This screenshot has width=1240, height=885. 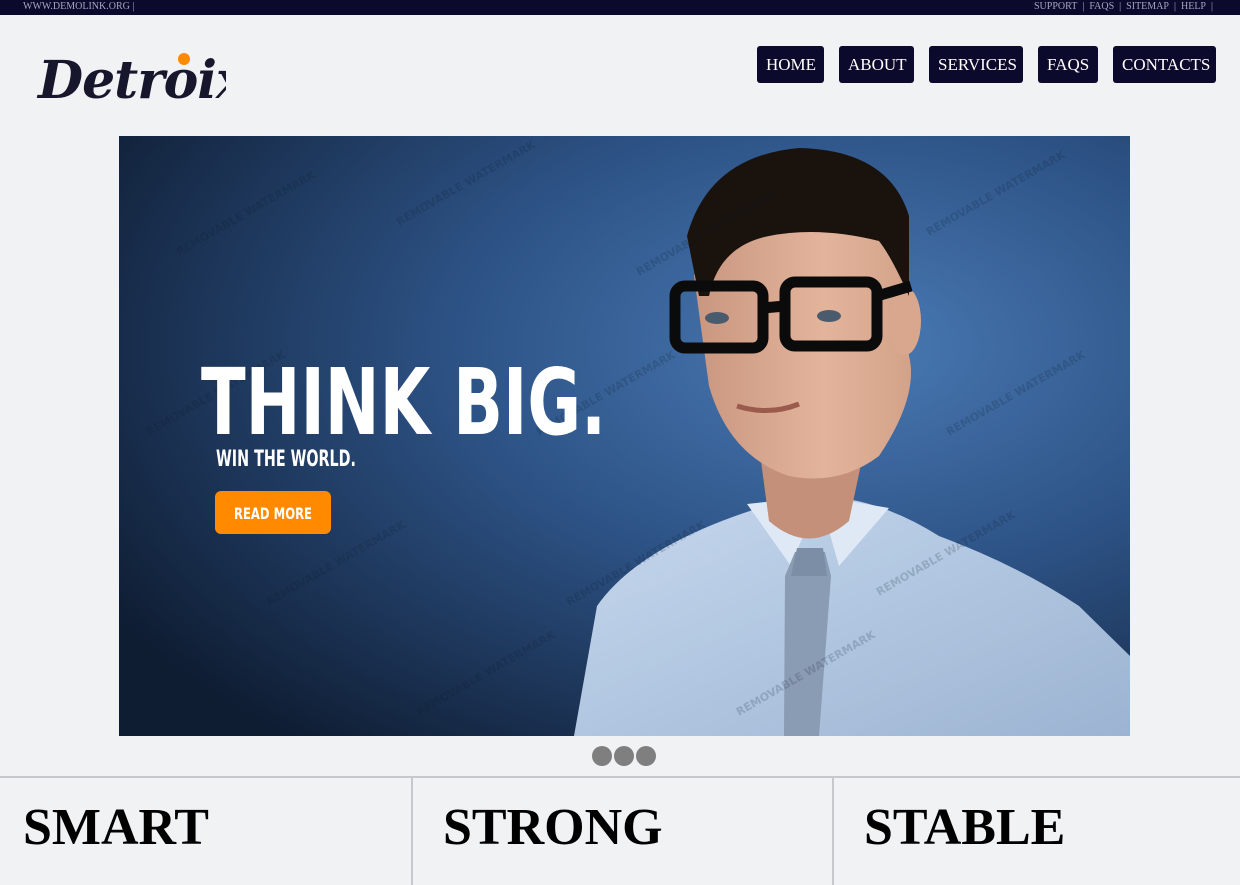 What do you see at coordinates (1068, 64) in the screenshot?
I see `nav-faqs-button: FAQS` at bounding box center [1068, 64].